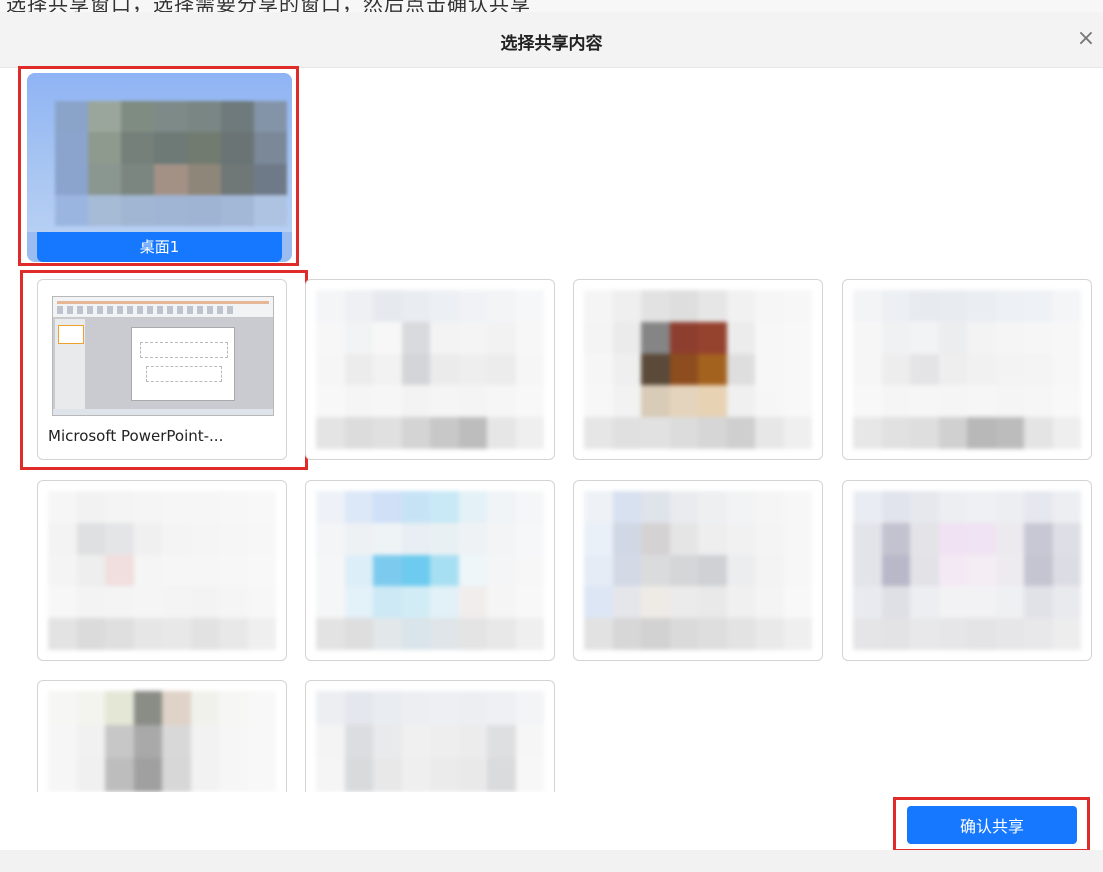 The height and width of the screenshot is (872, 1103). I want to click on close-icon: ×, so click(1086, 39).